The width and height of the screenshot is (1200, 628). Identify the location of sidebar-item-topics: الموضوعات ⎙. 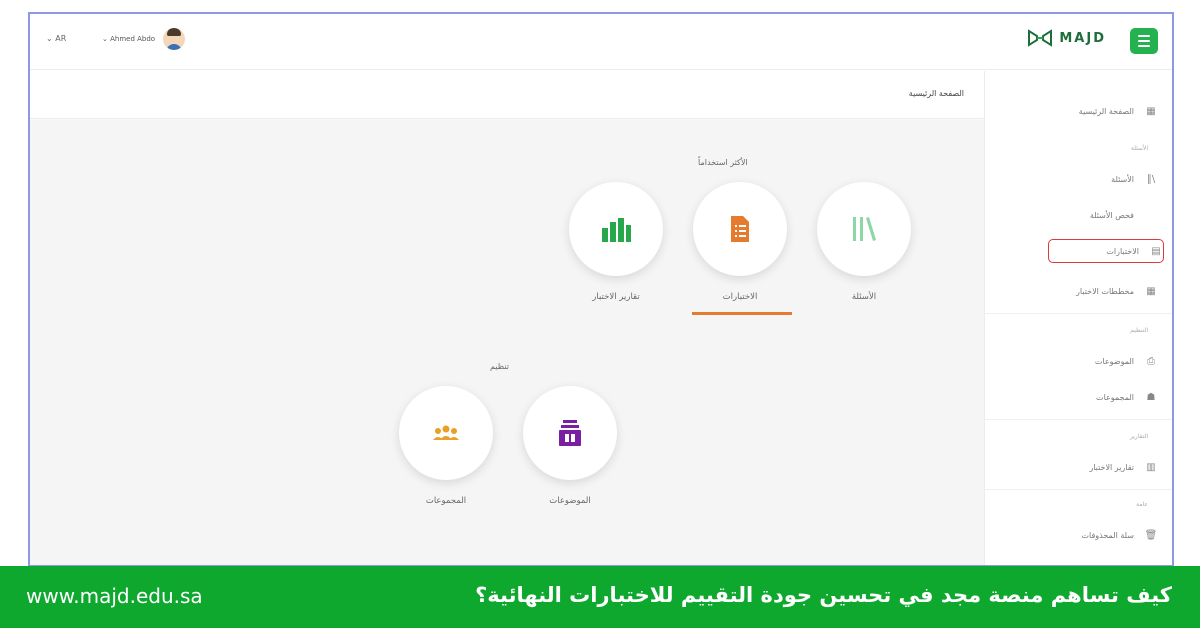
(1083, 361).